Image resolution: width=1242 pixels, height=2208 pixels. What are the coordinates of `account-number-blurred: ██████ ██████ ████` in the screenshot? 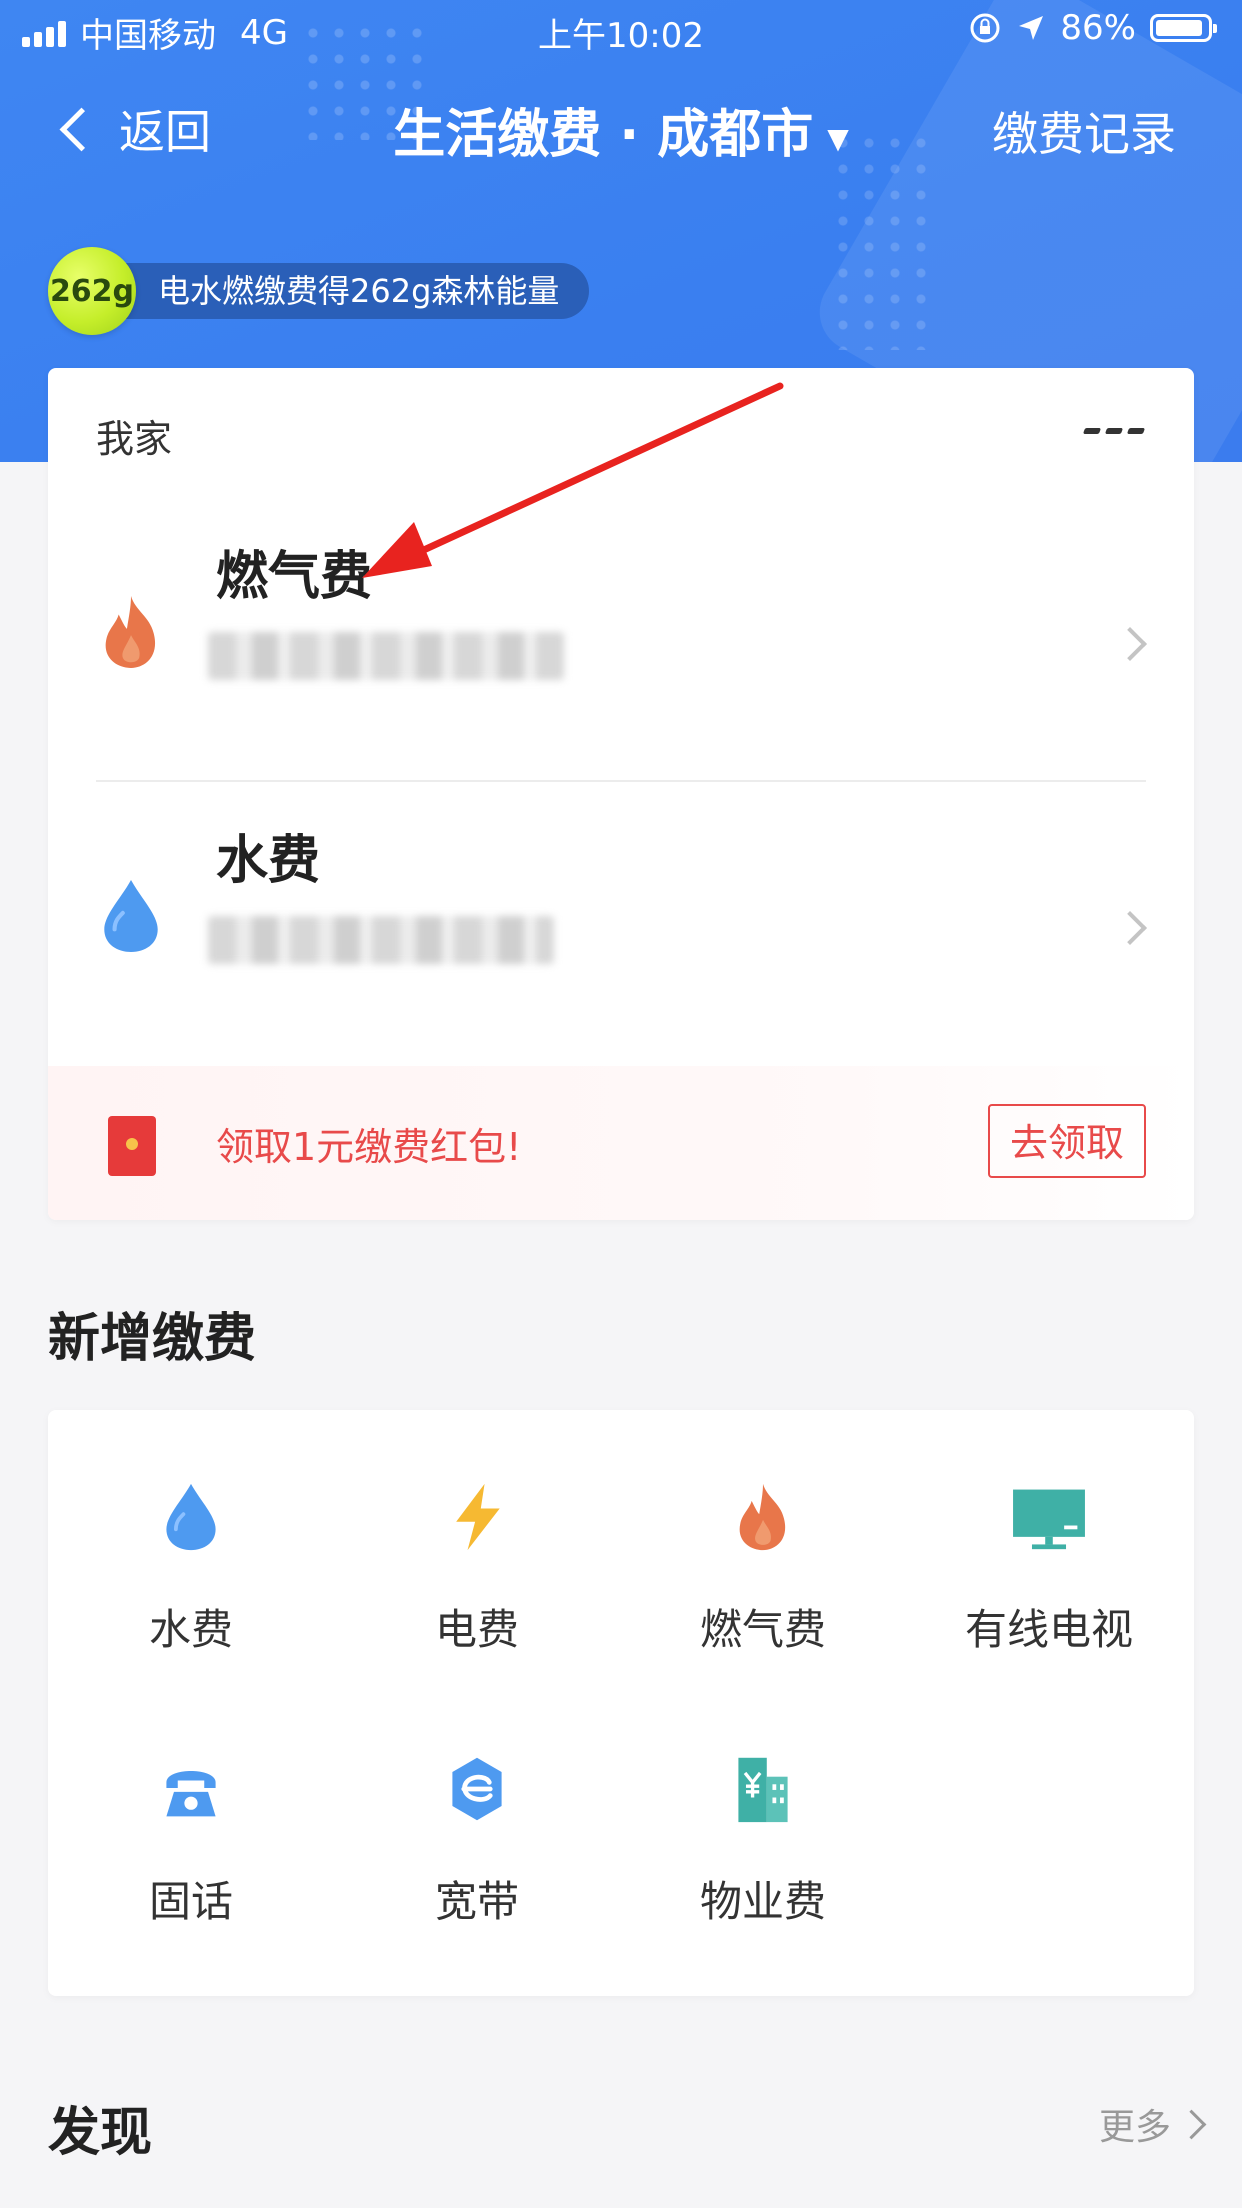 It's located at (386, 656).